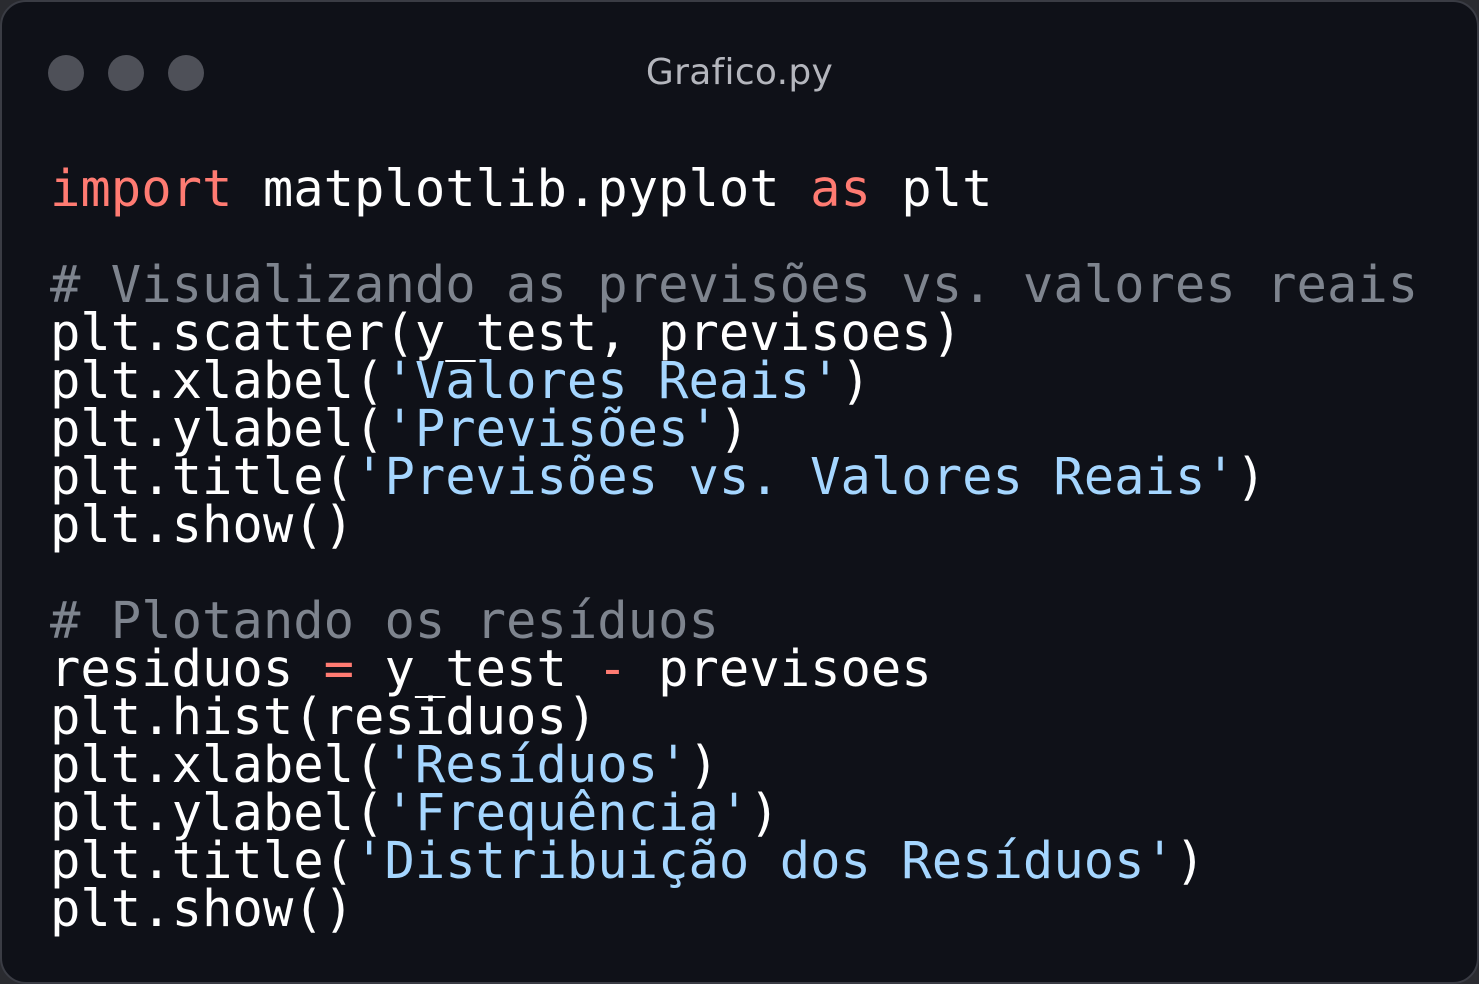 The width and height of the screenshot is (1479, 984). I want to click on code-line: plt.title('Distribuição dos Resíduos'), so click(734, 860).